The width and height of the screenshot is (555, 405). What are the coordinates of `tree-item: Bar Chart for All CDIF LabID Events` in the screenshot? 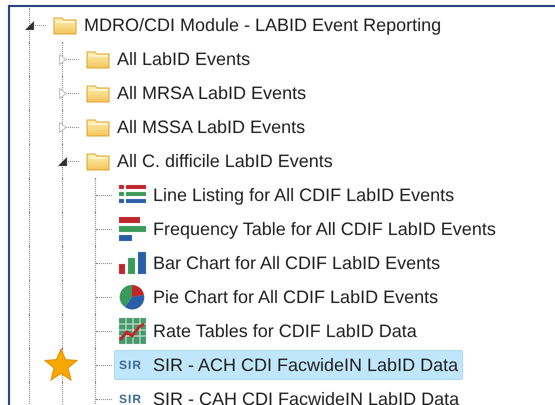 It's located at (280, 263).